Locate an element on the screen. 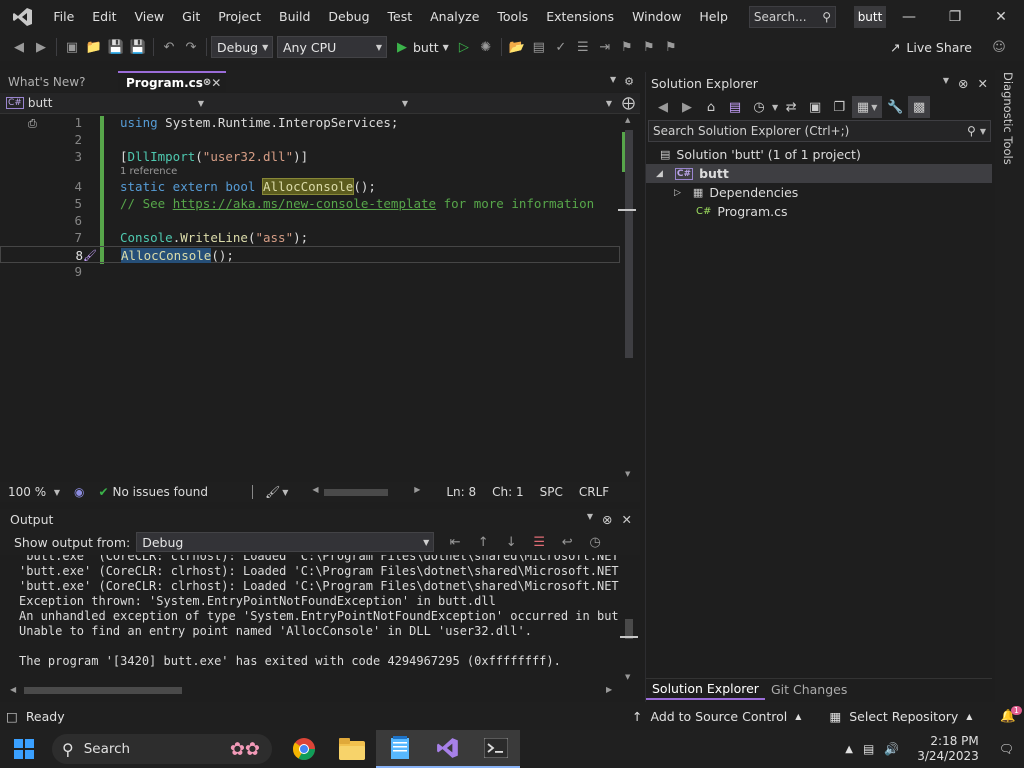 This screenshot has width=1024, height=768. dependencies-node: ▷ ▦ Dependencies is located at coordinates (736, 192).